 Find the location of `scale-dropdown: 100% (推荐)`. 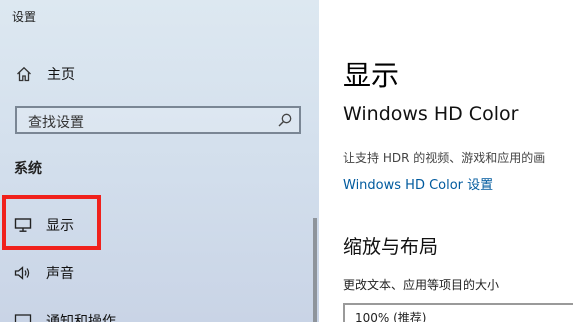

scale-dropdown: 100% (推荐) is located at coordinates (458, 312).